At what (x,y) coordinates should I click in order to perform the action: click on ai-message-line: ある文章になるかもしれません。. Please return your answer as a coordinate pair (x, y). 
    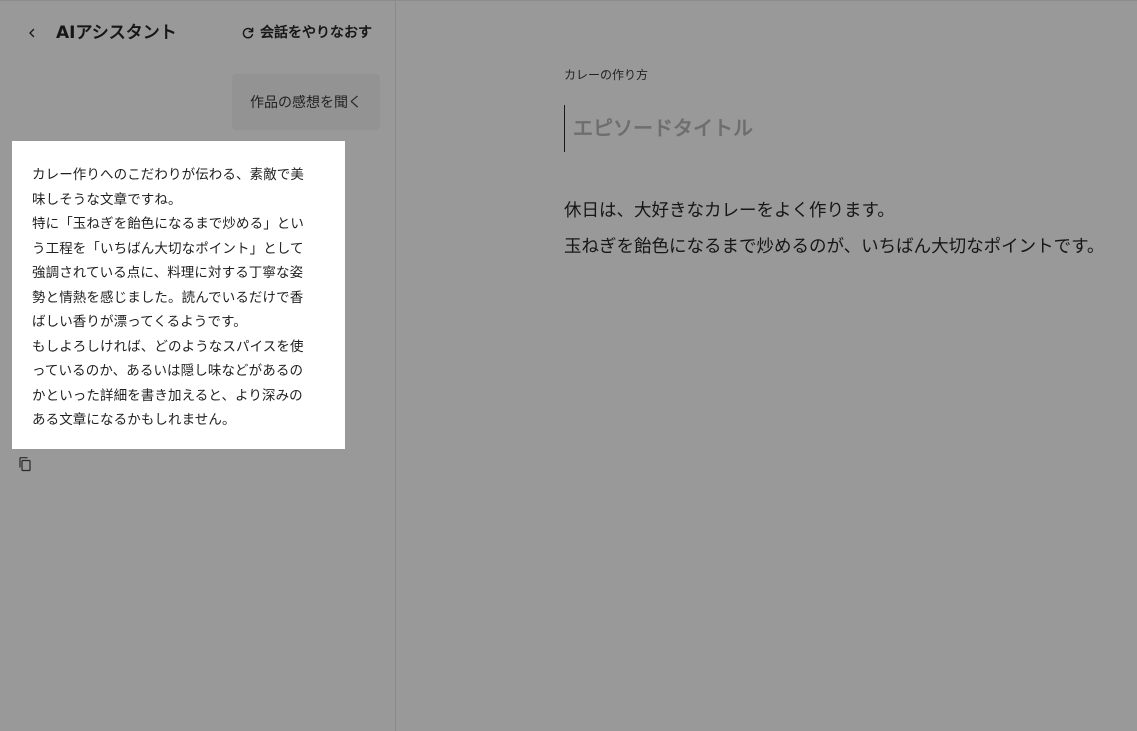
    Looking at the image, I should click on (134, 420).